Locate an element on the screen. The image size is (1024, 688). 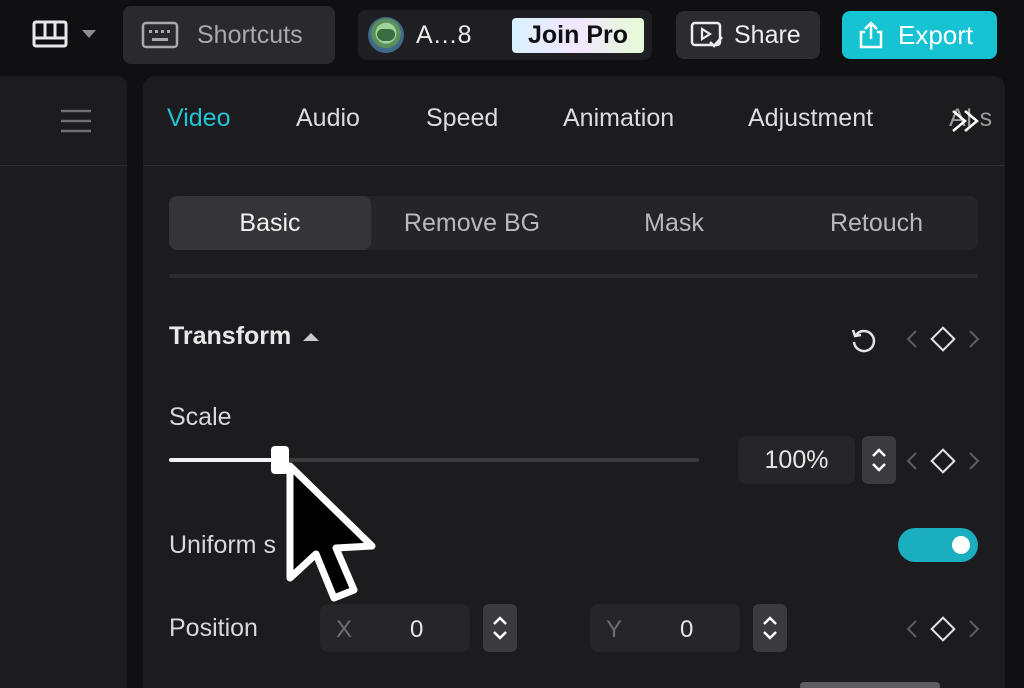
layout-menu-button is located at coordinates (72, 34).